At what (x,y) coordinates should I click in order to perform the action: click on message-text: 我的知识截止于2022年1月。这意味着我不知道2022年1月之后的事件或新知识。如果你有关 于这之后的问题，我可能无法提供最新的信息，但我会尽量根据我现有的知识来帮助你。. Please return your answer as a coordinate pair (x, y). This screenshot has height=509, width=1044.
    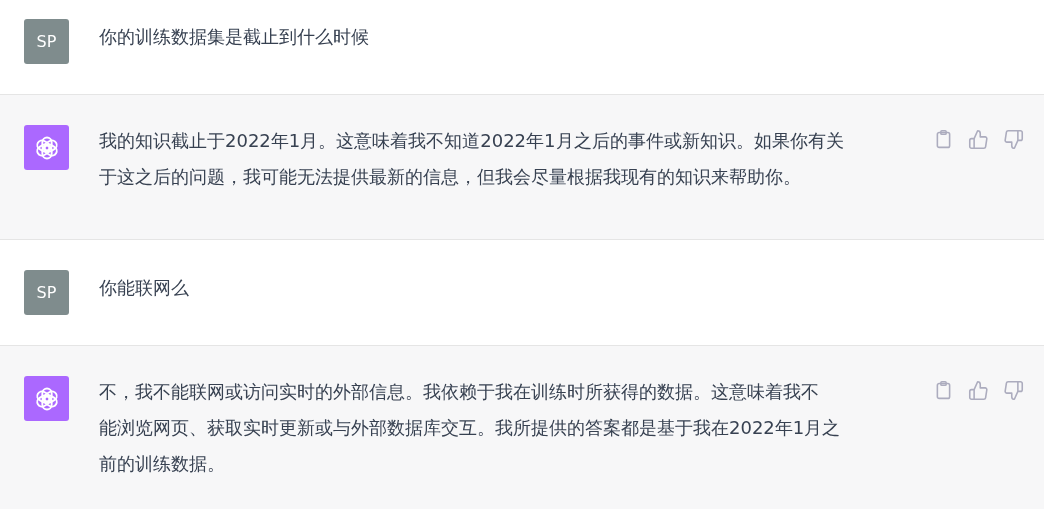
    Looking at the image, I should click on (472, 159).